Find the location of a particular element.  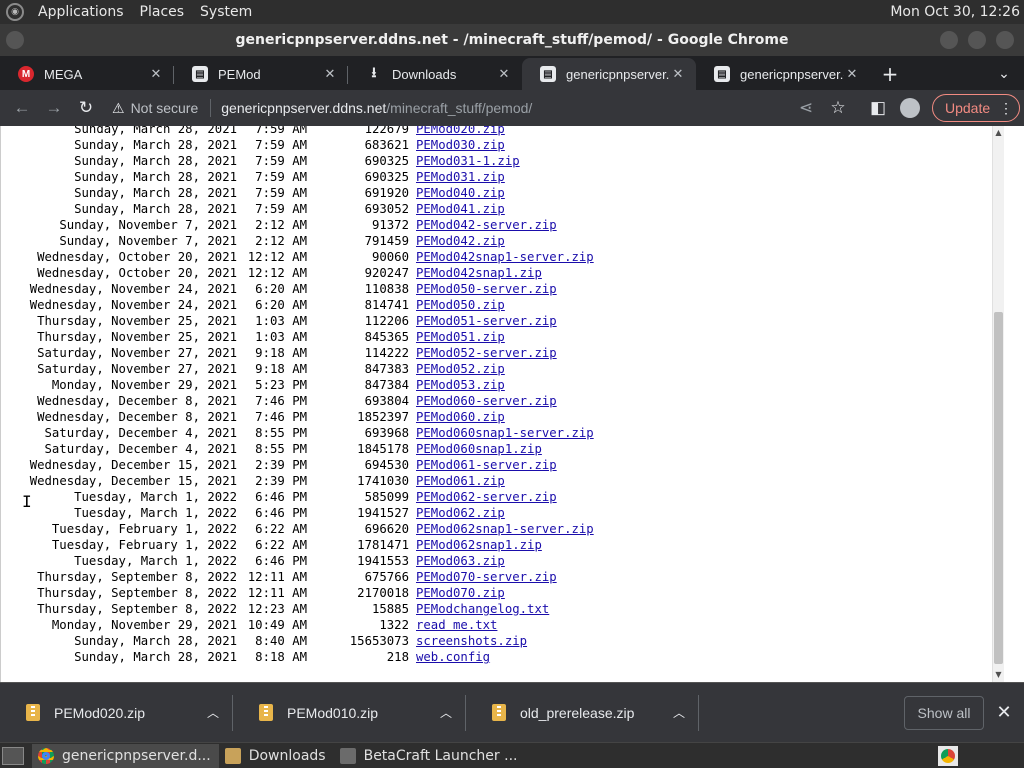

scroll-up-arrow-icon: ▲ is located at coordinates (998, 134).